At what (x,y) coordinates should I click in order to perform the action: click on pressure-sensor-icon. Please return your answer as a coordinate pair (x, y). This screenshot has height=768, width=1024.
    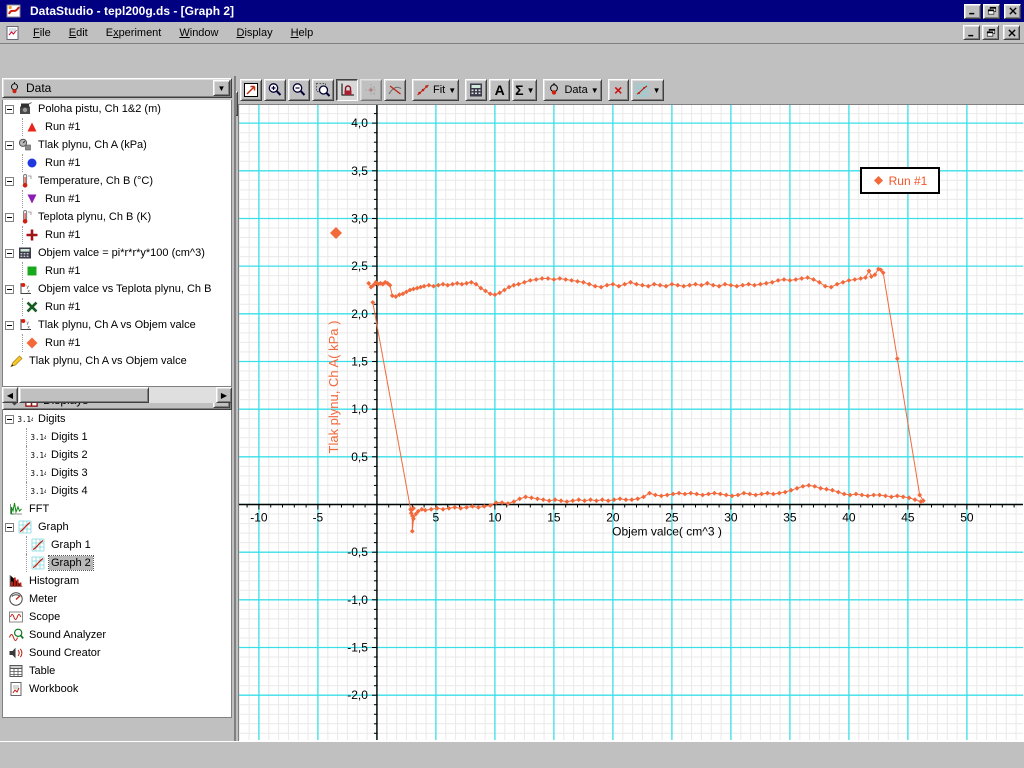
    Looking at the image, I should click on (25, 145).